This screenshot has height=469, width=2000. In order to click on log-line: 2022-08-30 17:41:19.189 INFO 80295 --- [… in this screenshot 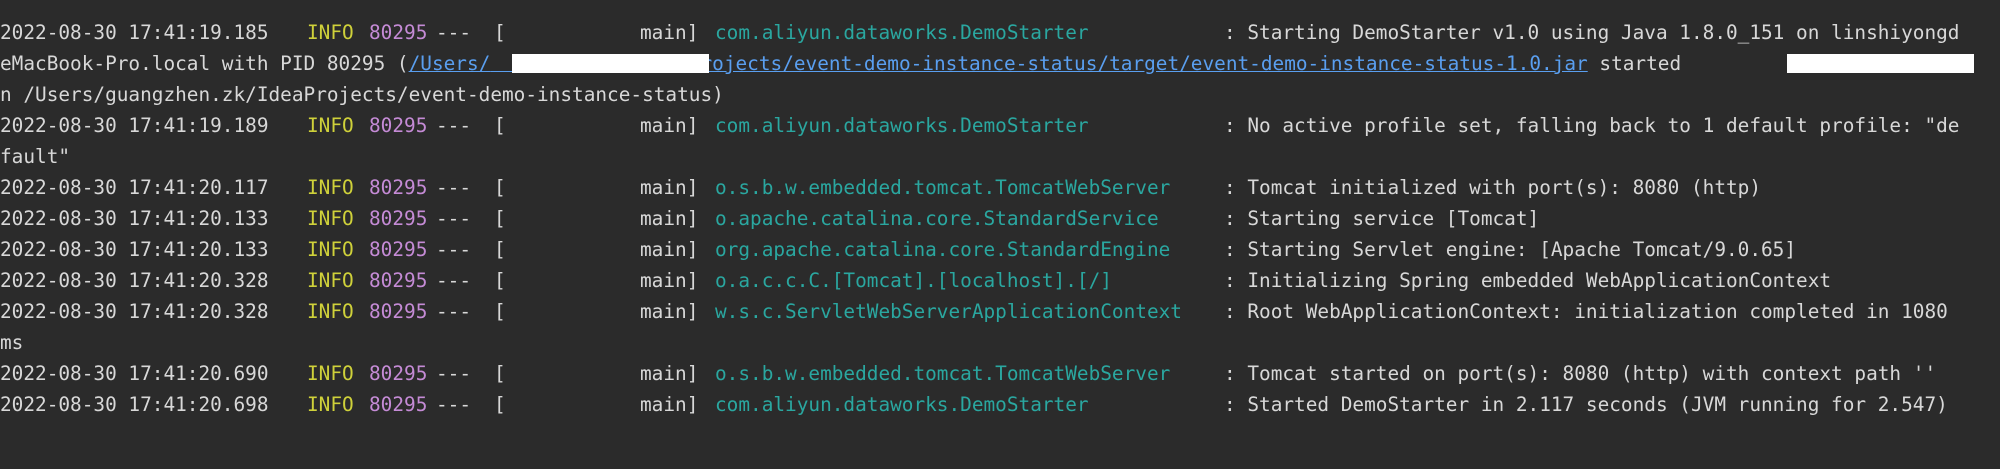, I will do `click(979, 125)`.